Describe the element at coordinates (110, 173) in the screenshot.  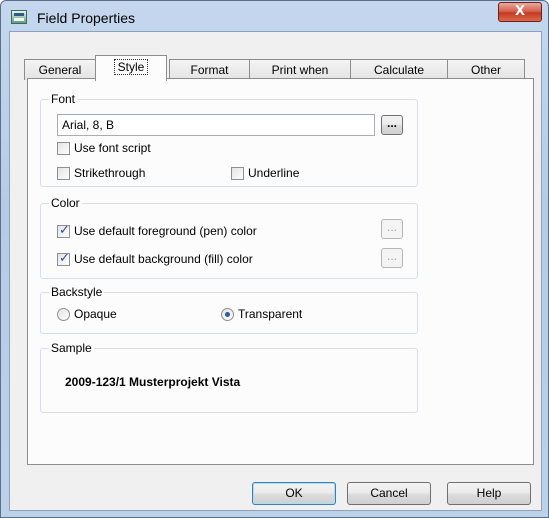
I see `strikethrough-label: Strikethrough` at that location.